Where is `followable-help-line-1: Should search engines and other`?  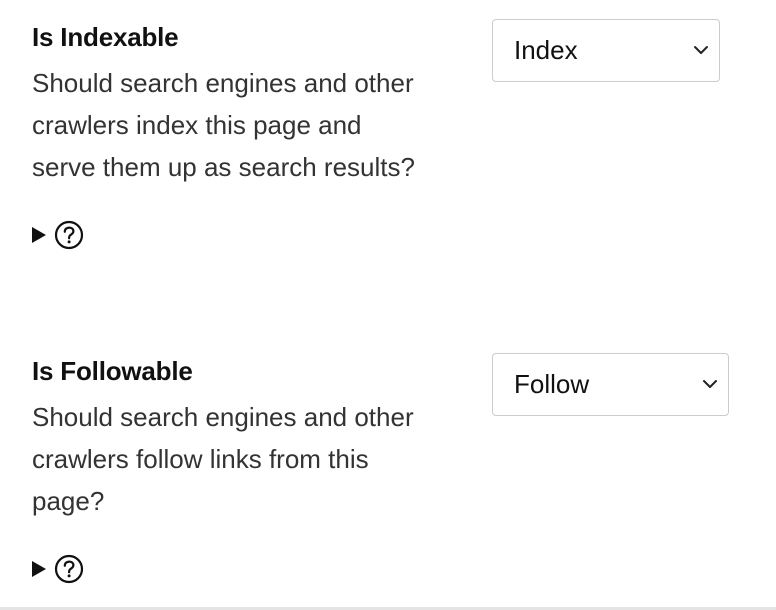
followable-help-line-1: Should search engines and other is located at coordinates (223, 417).